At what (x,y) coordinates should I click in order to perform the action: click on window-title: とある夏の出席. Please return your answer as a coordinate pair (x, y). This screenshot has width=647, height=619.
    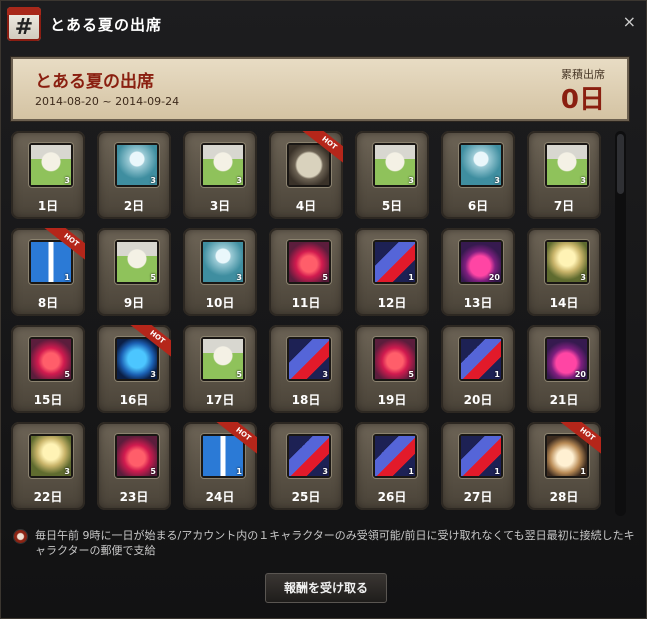
    Looking at the image, I should click on (106, 25).